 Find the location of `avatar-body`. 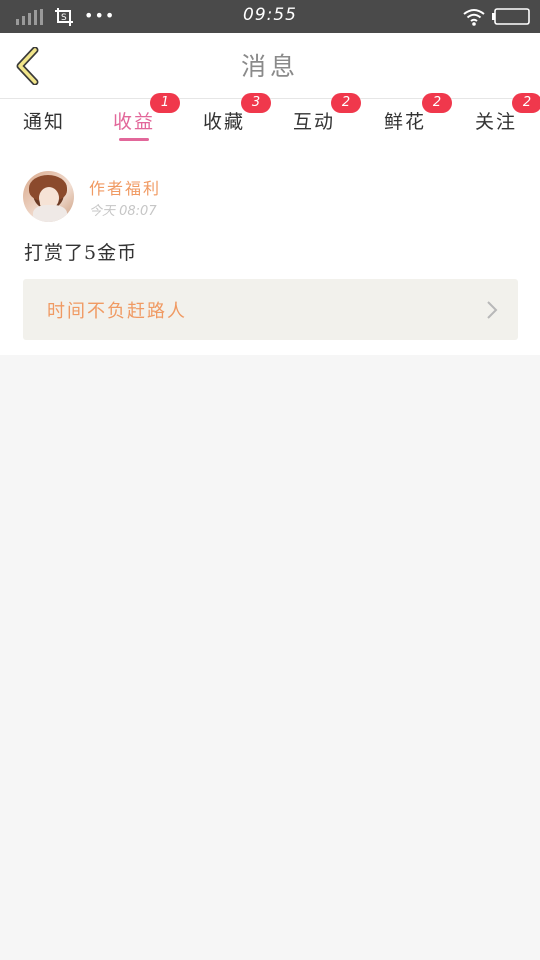

avatar-body is located at coordinates (50, 213).